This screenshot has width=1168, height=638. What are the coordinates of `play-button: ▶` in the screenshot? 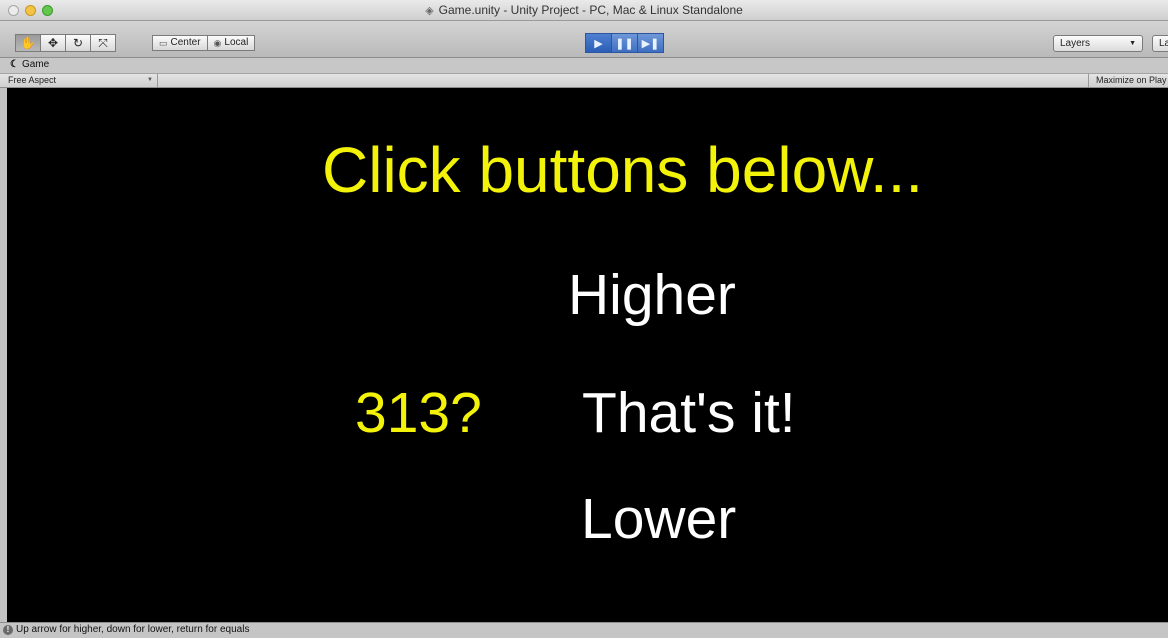 It's located at (598, 43).